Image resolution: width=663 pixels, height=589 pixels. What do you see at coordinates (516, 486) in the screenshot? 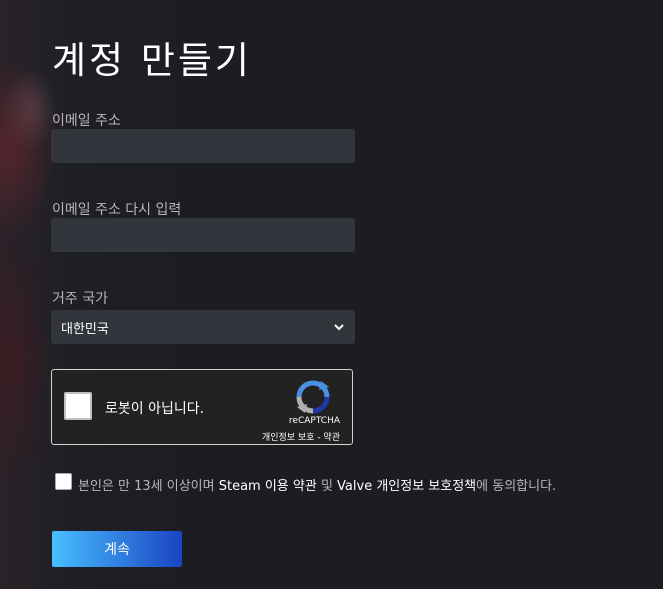
I see `agreement-text-part3: 에 동의합니다.` at bounding box center [516, 486].